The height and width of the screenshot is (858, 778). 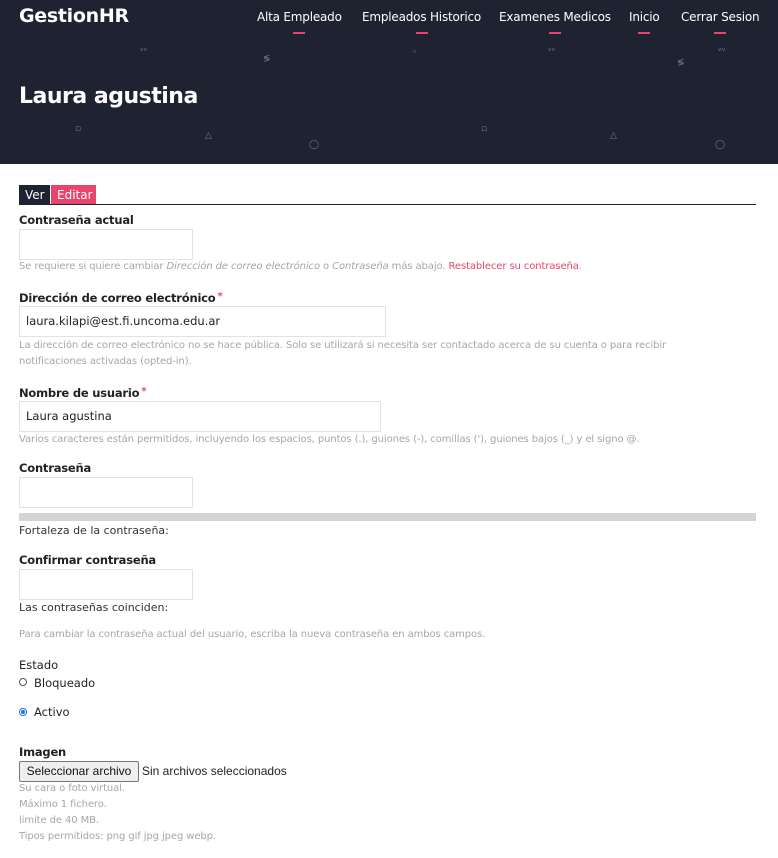 What do you see at coordinates (108, 96) in the screenshot?
I see `page-title: Laura agustina` at bounding box center [108, 96].